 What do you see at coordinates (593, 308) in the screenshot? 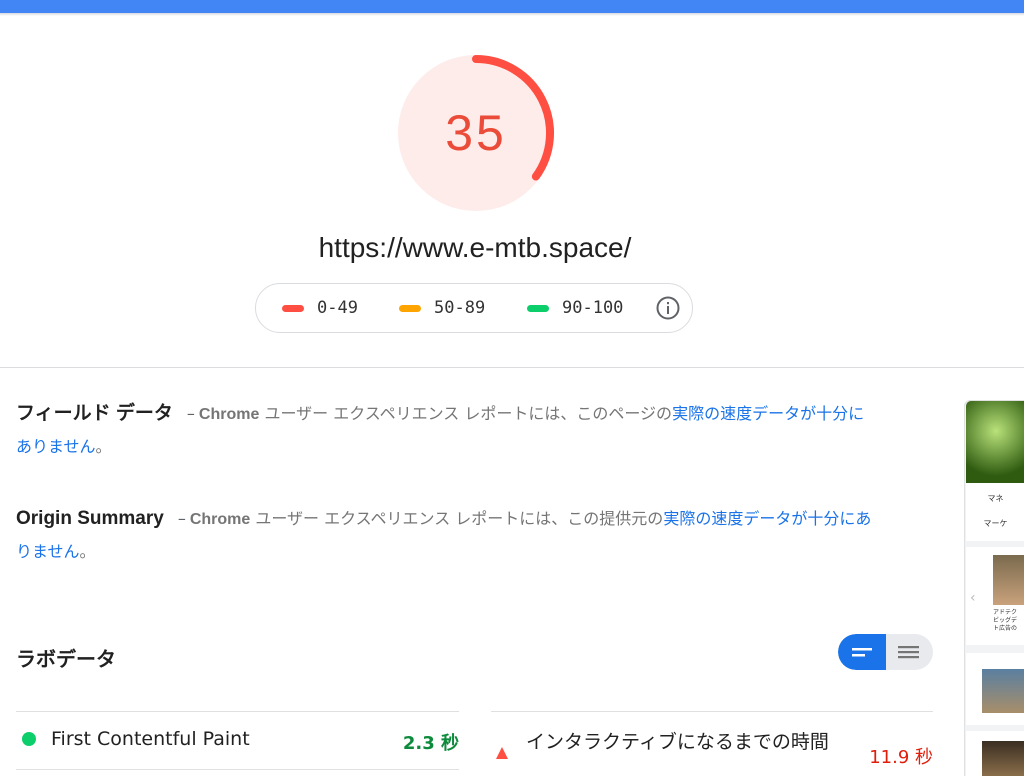
I see `legend-label-pass: 90-100` at bounding box center [593, 308].